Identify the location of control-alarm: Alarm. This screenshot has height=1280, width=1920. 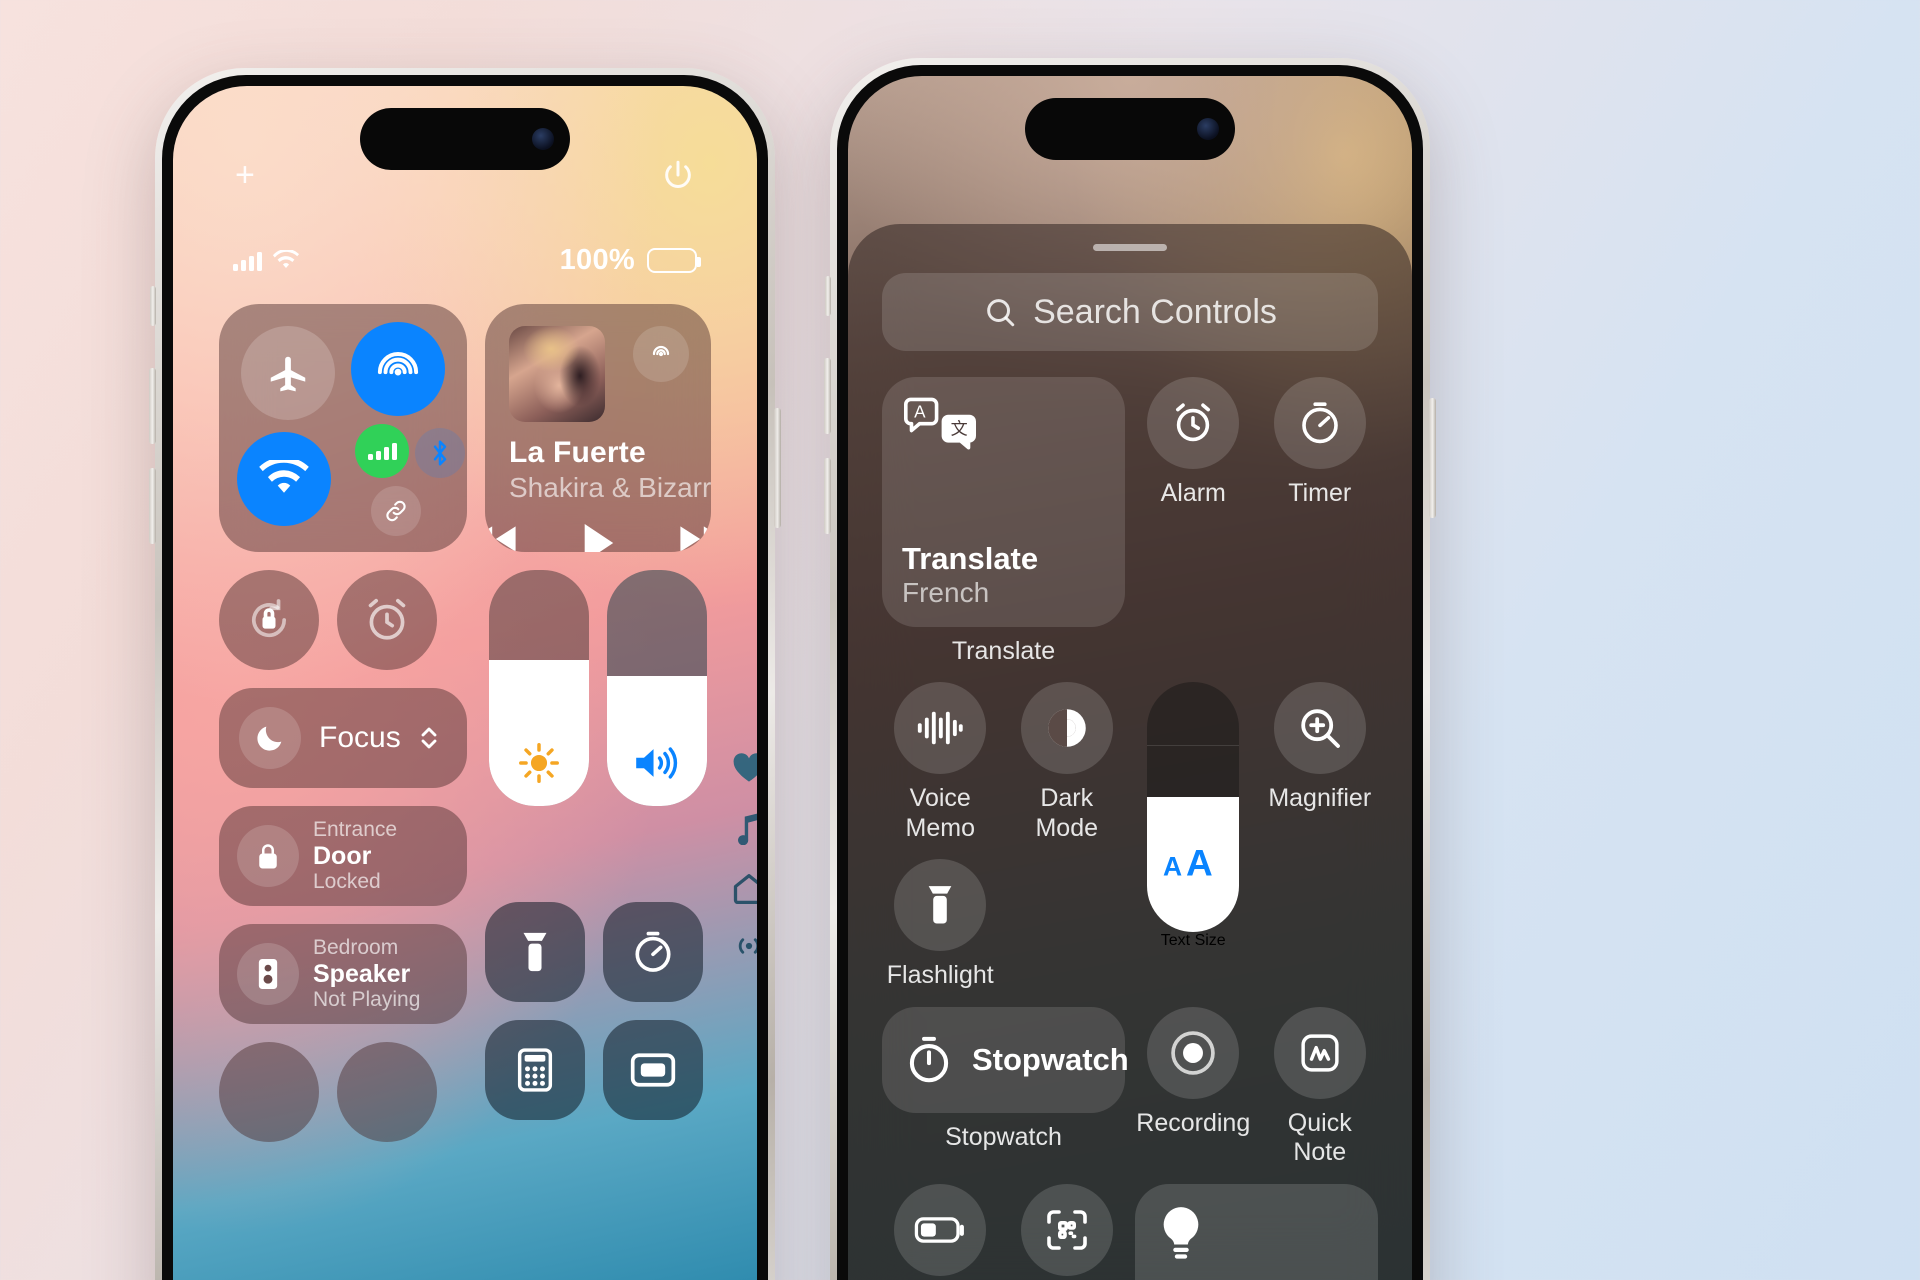
(1193, 521).